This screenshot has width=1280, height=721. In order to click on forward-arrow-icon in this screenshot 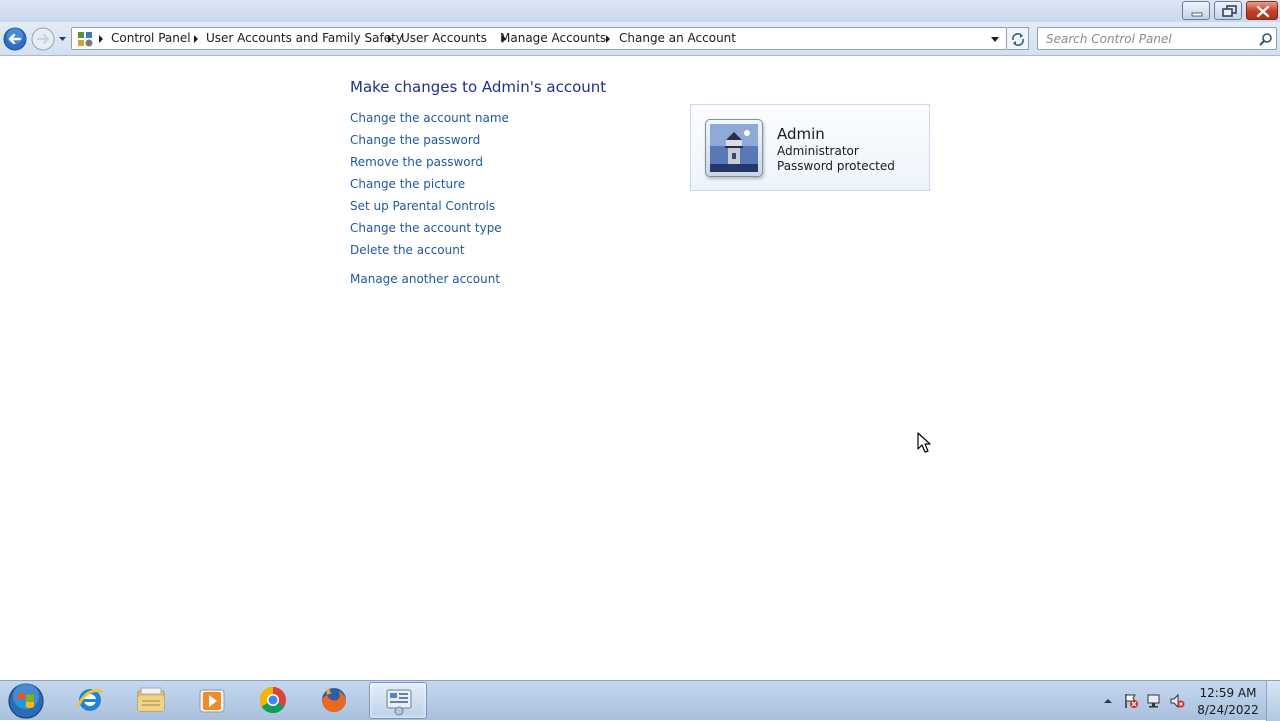, I will do `click(43, 39)`.